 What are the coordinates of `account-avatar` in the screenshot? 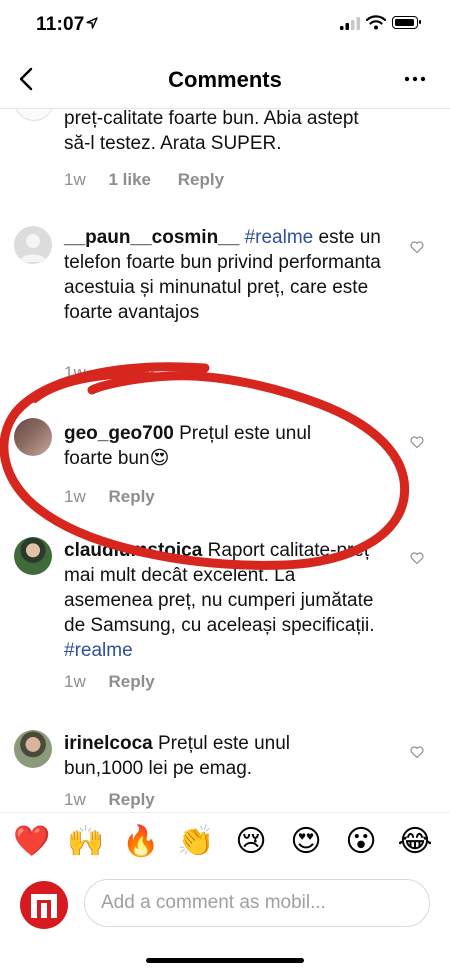 It's located at (44, 905).